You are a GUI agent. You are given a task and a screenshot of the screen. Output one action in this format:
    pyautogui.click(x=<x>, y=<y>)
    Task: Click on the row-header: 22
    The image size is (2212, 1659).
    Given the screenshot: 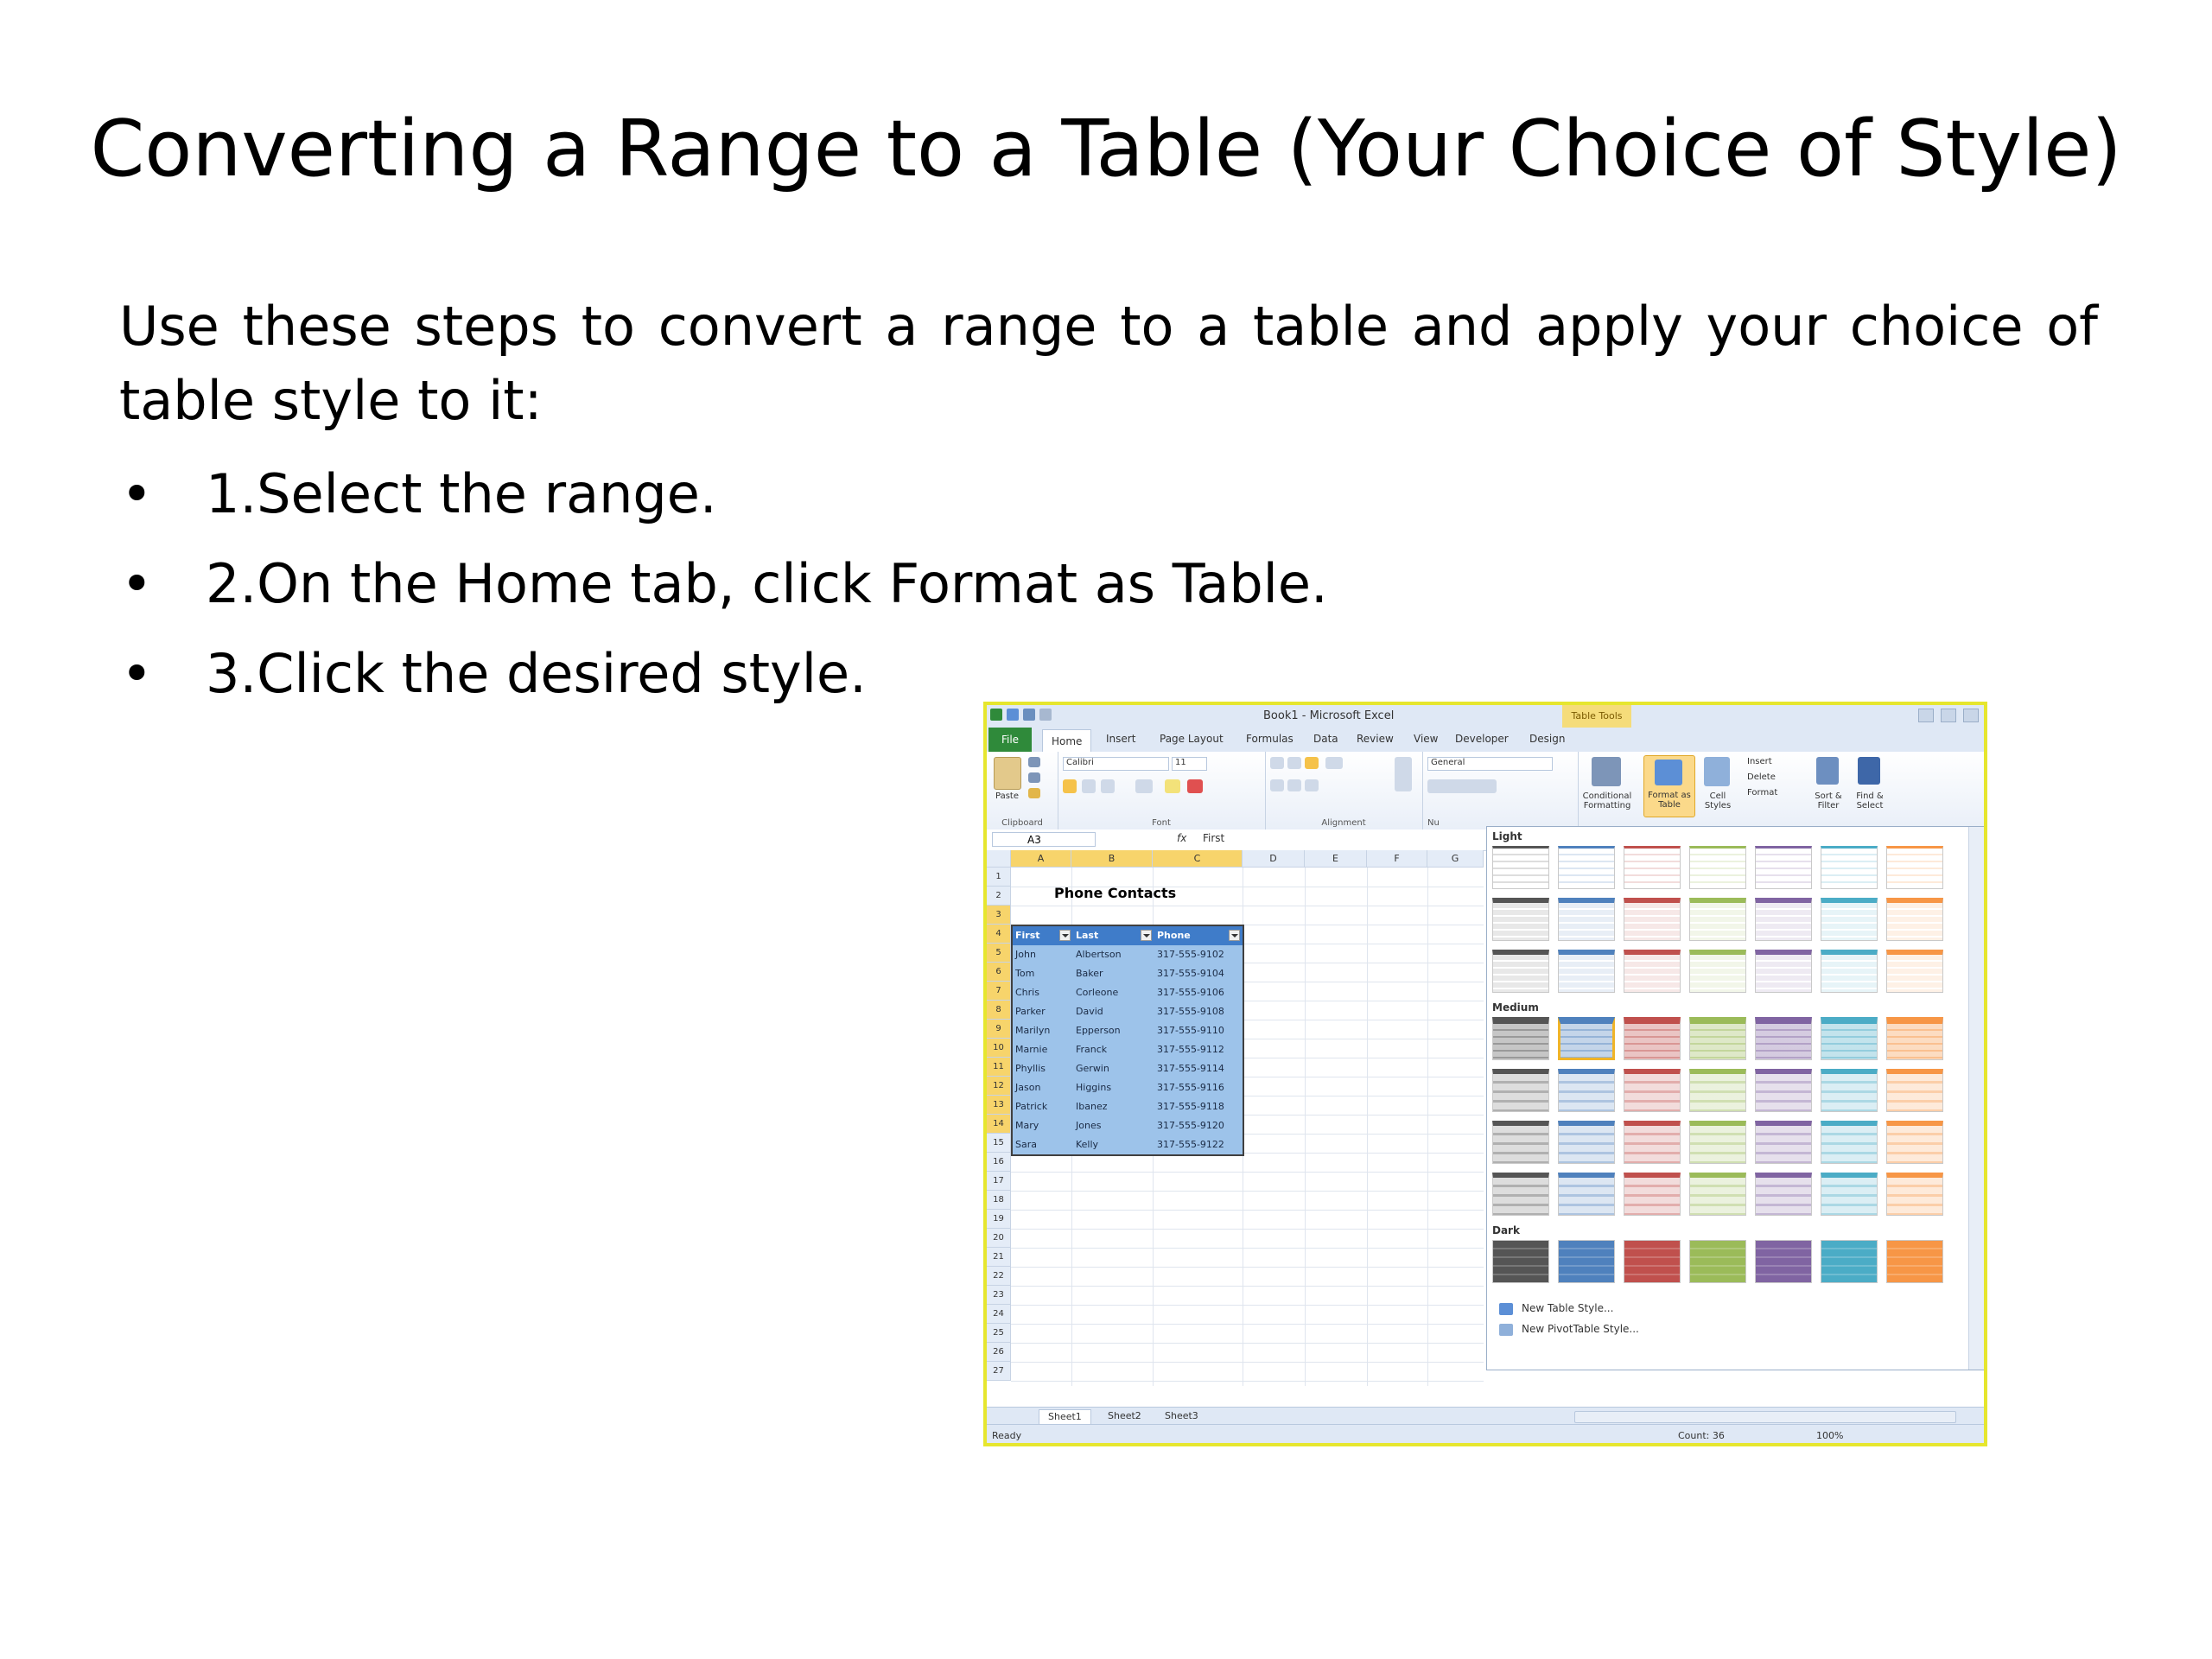 What is the action you would take?
    pyautogui.click(x=999, y=1276)
    